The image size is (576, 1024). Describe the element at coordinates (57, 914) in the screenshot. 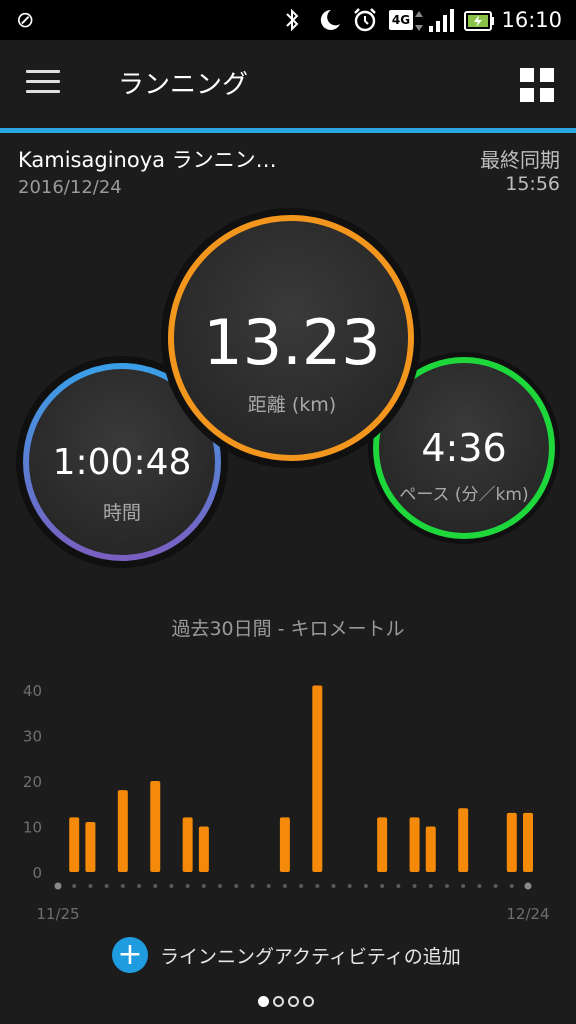

I see `x-axis-label: 11/25` at that location.